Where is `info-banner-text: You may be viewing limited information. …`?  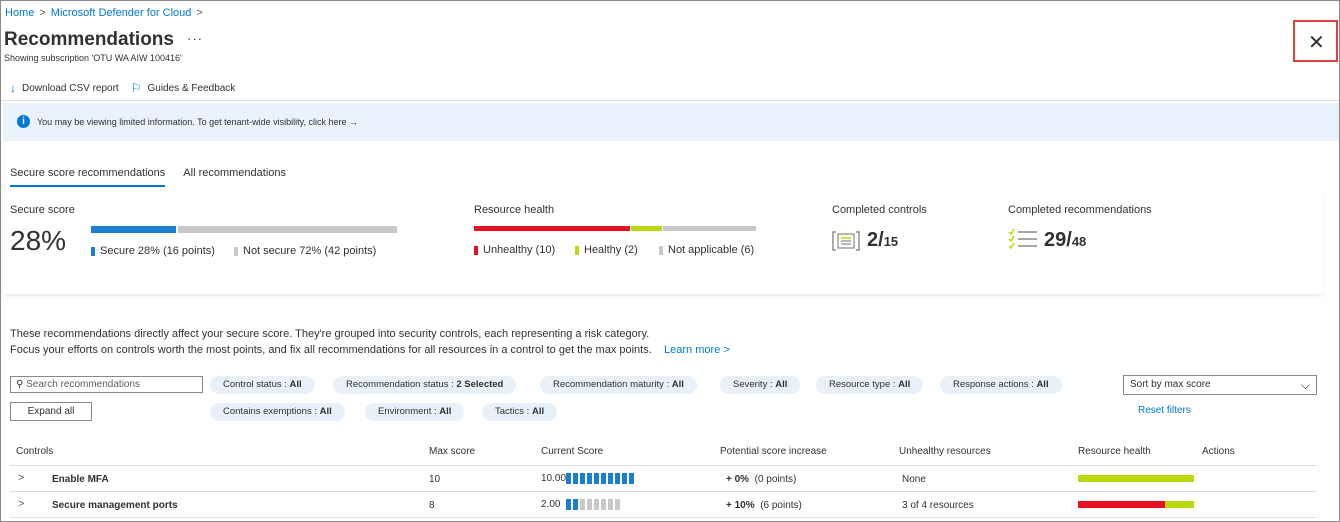 info-banner-text: You may be viewing limited information. … is located at coordinates (197, 122).